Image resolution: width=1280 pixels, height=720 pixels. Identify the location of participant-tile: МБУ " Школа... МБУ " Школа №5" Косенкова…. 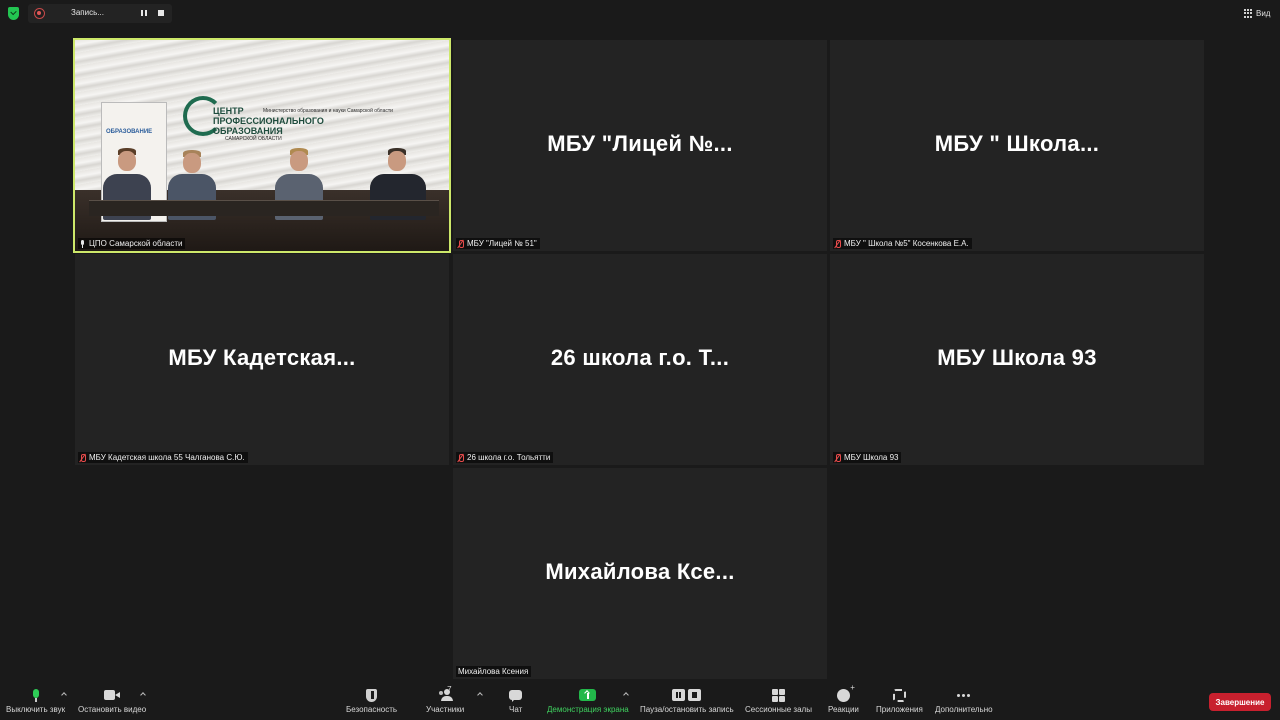
(1017, 145).